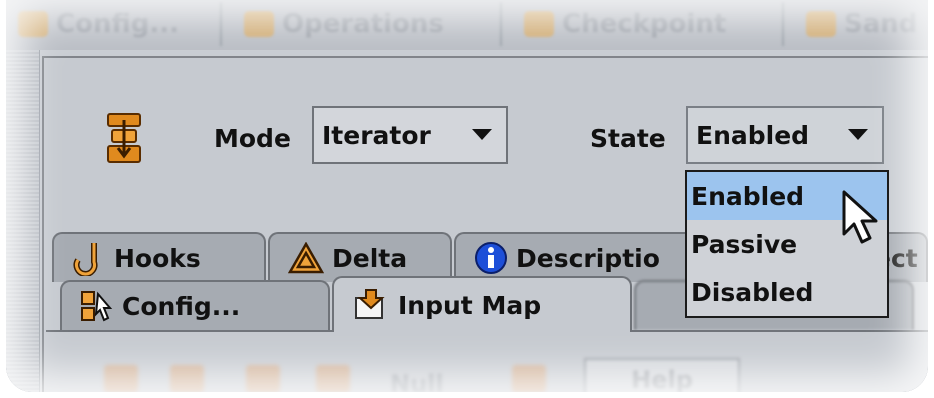 Image resolution: width=934 pixels, height=398 pixels. I want to click on top-tab-label: Checkpoint, so click(644, 24).